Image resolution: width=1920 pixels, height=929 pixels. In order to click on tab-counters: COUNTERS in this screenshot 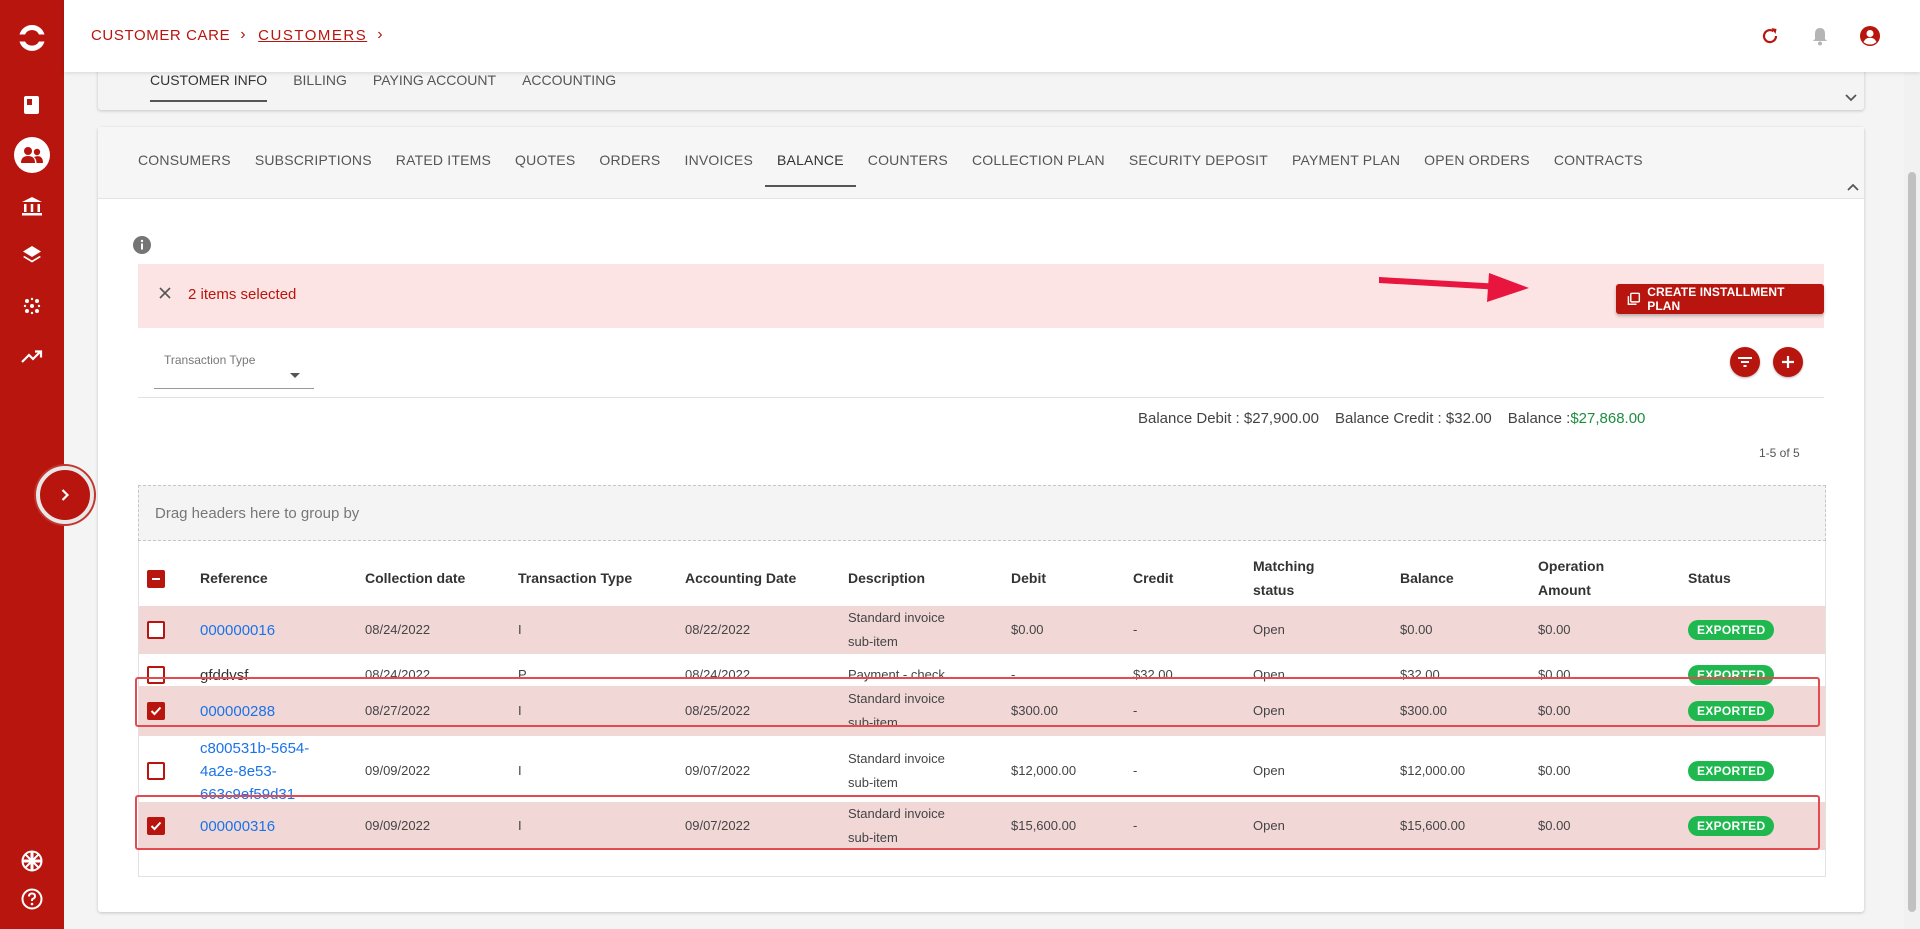, I will do `click(908, 157)`.